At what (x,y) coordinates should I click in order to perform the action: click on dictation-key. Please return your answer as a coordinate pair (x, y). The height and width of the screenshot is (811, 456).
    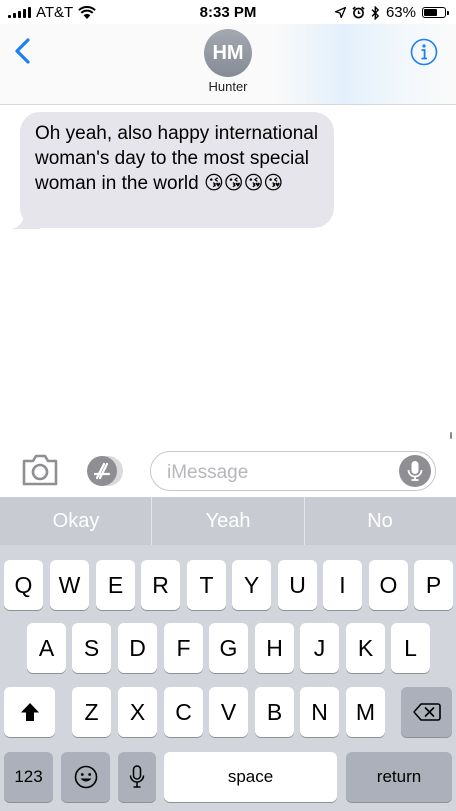
    Looking at the image, I should click on (137, 777).